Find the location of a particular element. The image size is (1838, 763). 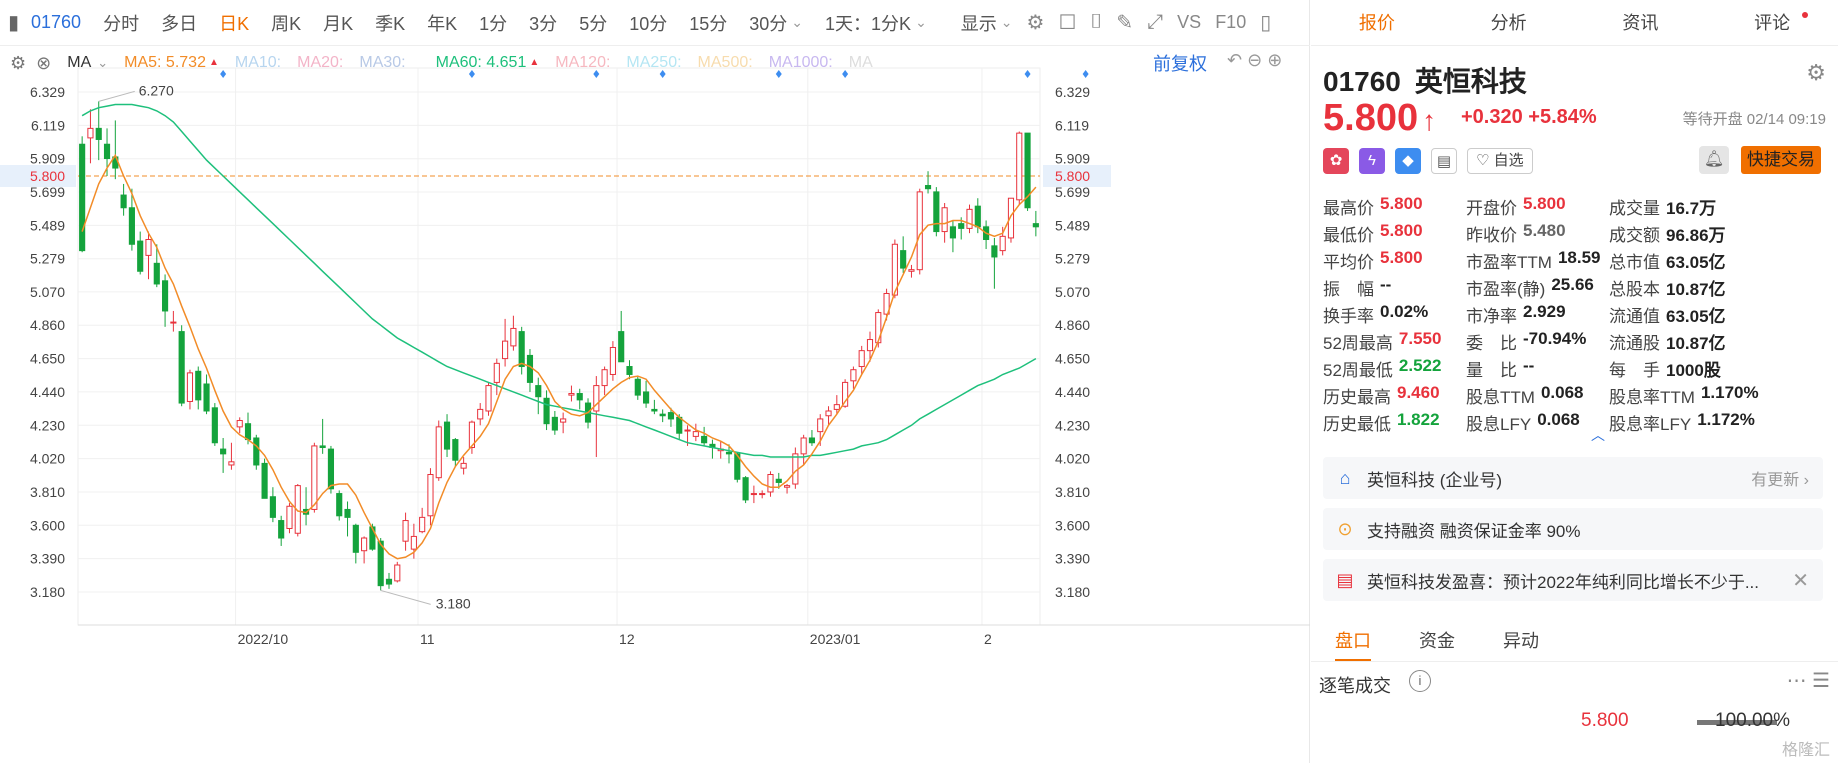

tag-icon: ◆ is located at coordinates (1408, 161).